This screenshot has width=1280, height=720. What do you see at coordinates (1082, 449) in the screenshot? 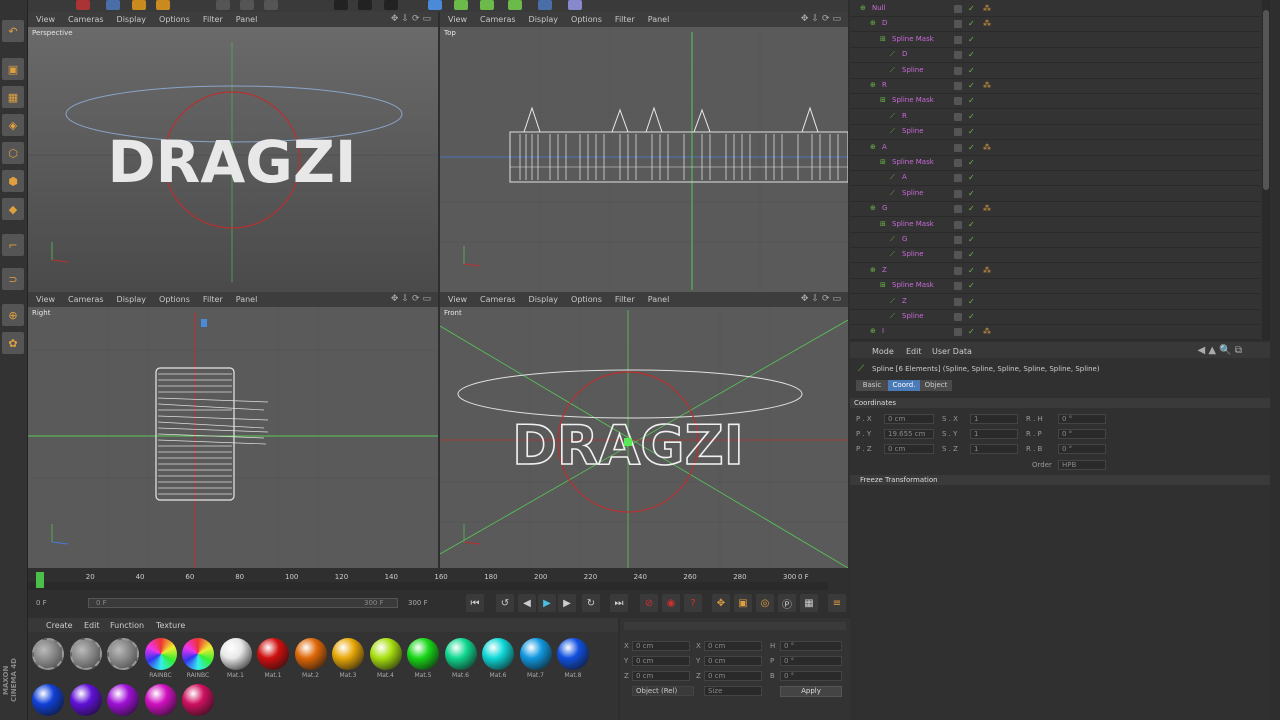
I see `rot-b-field: 0 °` at bounding box center [1082, 449].